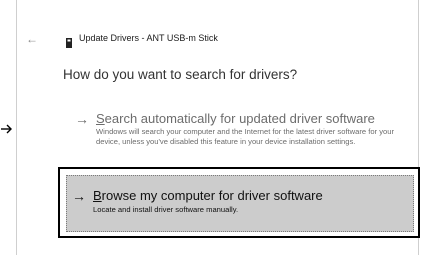  I want to click on access-key: B, so click(97, 195).